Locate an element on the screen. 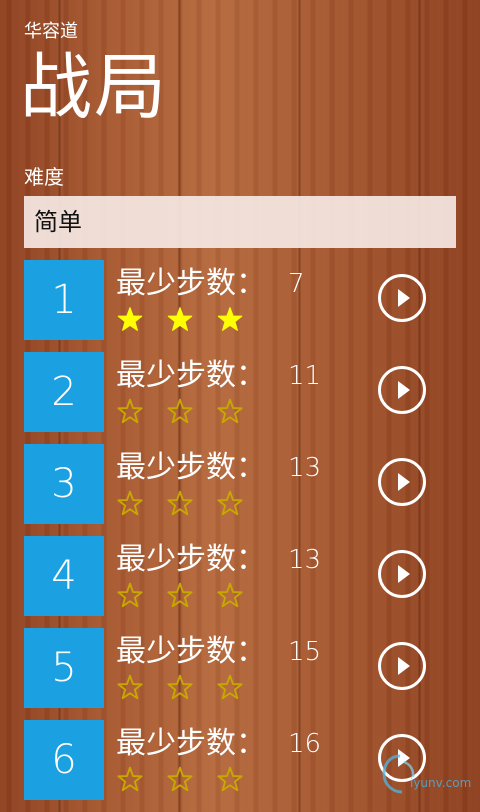 The image size is (480, 812). min-steps-value: 16 is located at coordinates (305, 744).